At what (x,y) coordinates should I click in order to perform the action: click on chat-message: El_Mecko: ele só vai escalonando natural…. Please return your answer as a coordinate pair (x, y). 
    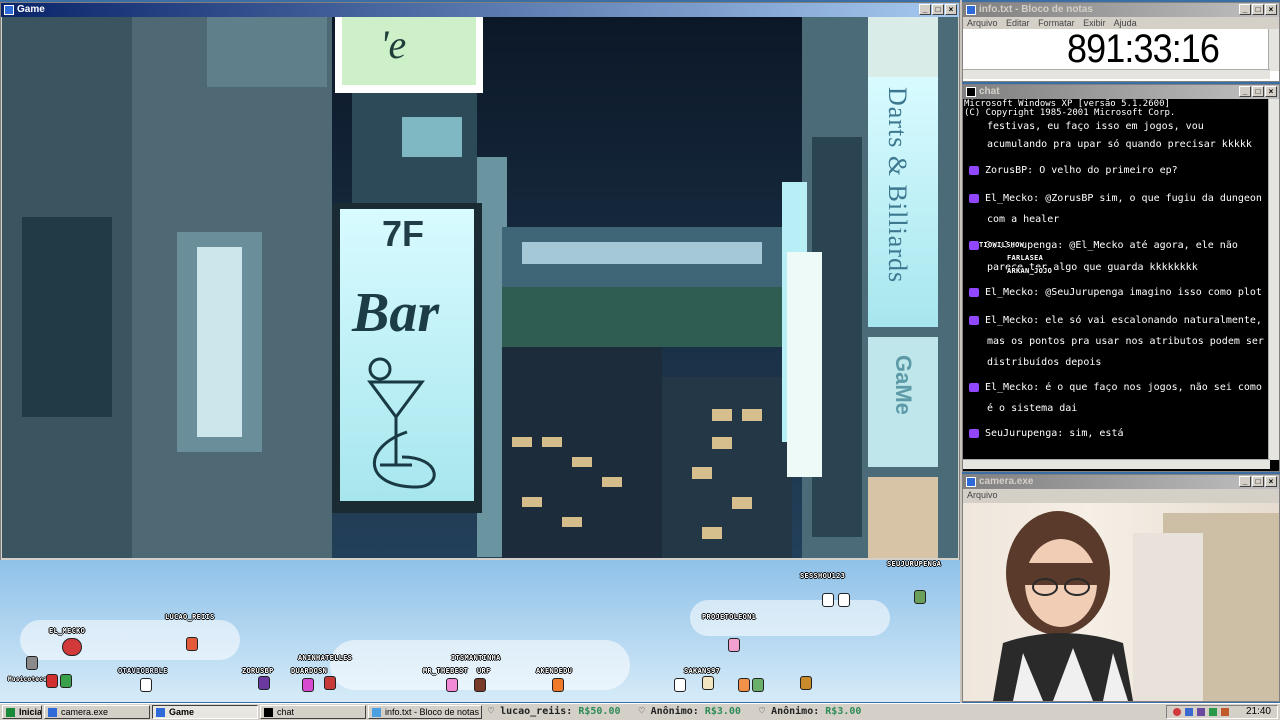
    Looking at the image, I should click on (1115, 320).